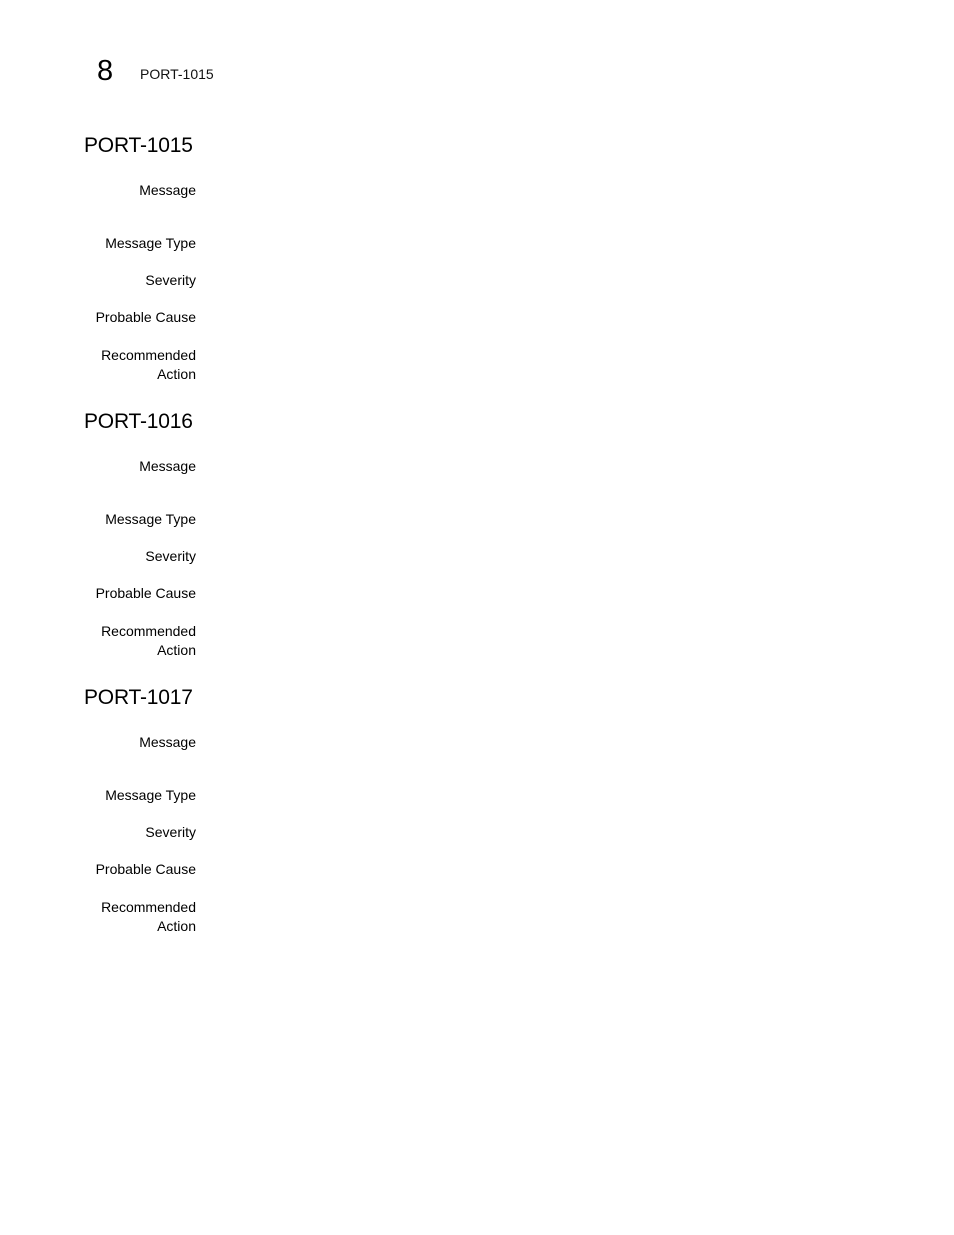 Image resolution: width=954 pixels, height=1235 pixels. I want to click on running-title: PORT-1015, so click(177, 74).